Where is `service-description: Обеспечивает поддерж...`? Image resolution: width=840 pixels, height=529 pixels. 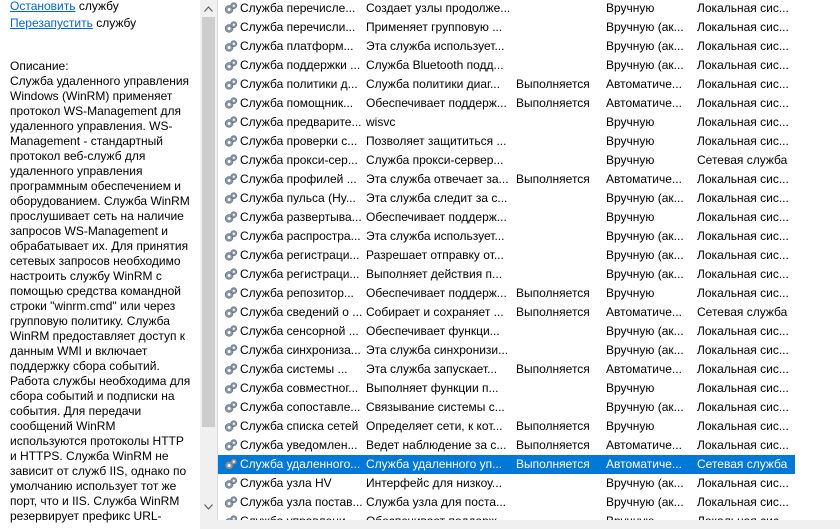 service-description: Обеспечивает поддерж... is located at coordinates (436, 293).